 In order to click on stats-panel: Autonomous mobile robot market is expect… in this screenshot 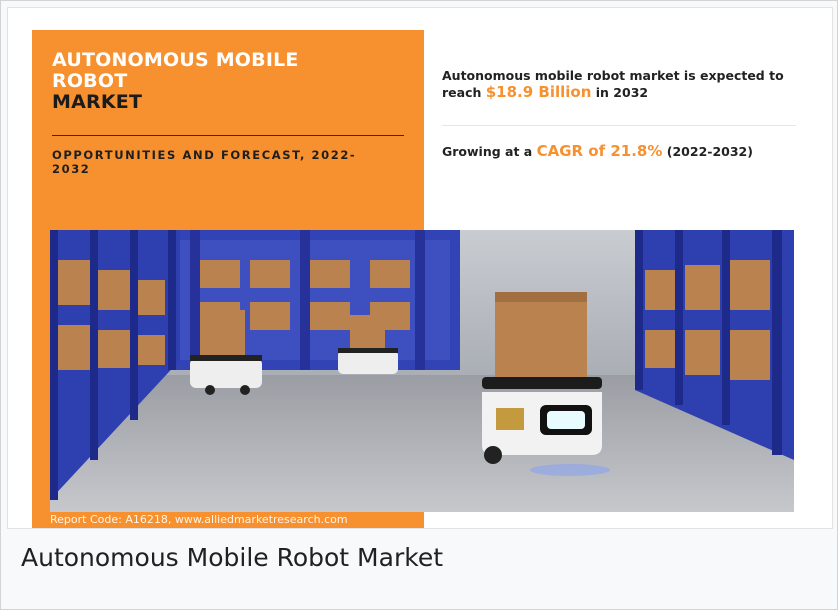, I will do `click(616, 125)`.